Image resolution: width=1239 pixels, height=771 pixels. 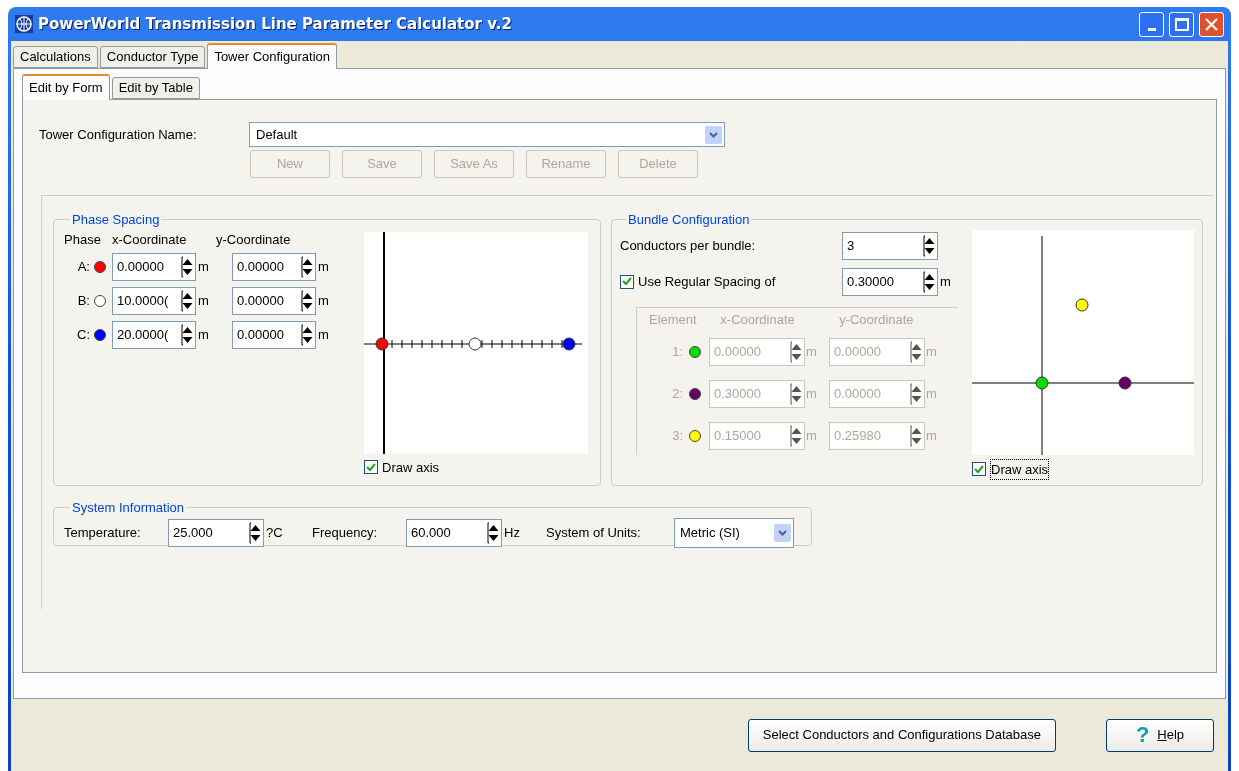 What do you see at coordinates (216, 532) in the screenshot?
I see `spin-field: 25.000` at bounding box center [216, 532].